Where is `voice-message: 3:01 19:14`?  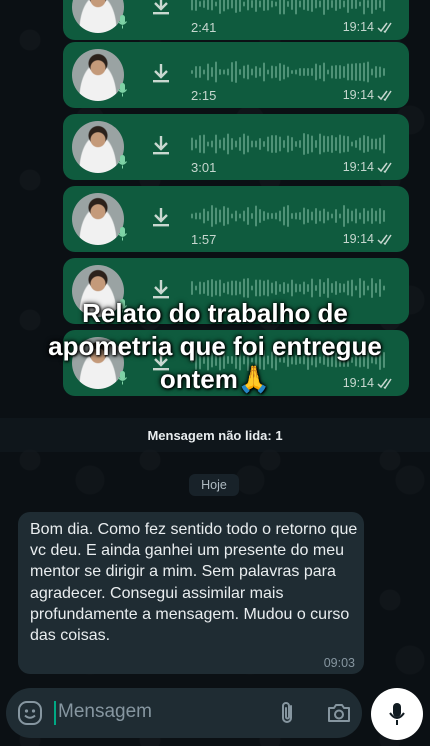 voice-message: 3:01 19:14 is located at coordinates (236, 147).